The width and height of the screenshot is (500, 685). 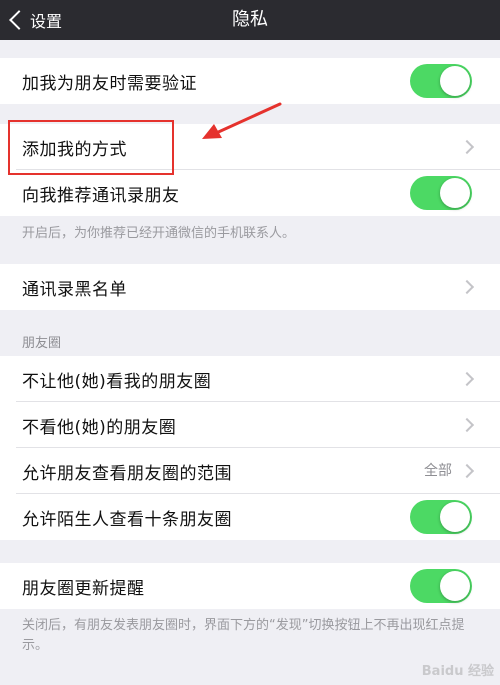 What do you see at coordinates (74, 289) in the screenshot?
I see `blacklist-label: 通讯录黑名单` at bounding box center [74, 289].